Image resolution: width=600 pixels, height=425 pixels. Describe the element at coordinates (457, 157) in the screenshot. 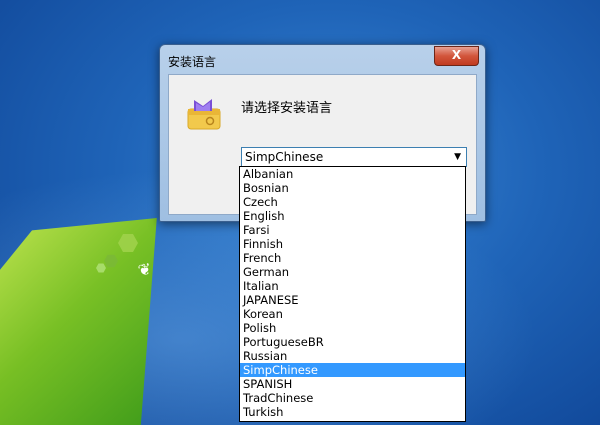

I see `chevron-down-icon: ▼` at that location.